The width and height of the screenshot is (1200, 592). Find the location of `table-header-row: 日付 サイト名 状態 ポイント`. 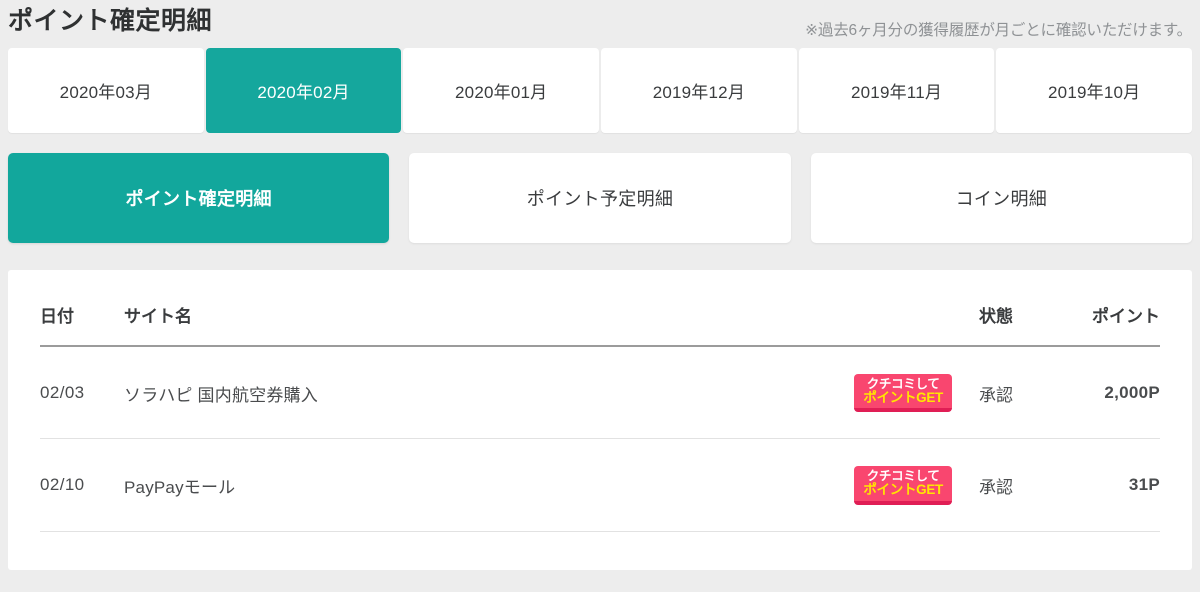

table-header-row: 日付 サイト名 状態 ポイント is located at coordinates (600, 308).